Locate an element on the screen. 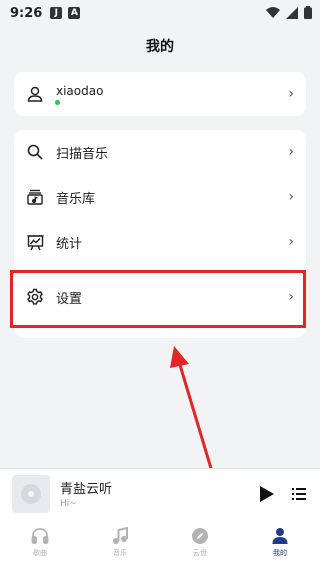 The image size is (320, 568). settings-highlight-box is located at coordinates (158, 299).